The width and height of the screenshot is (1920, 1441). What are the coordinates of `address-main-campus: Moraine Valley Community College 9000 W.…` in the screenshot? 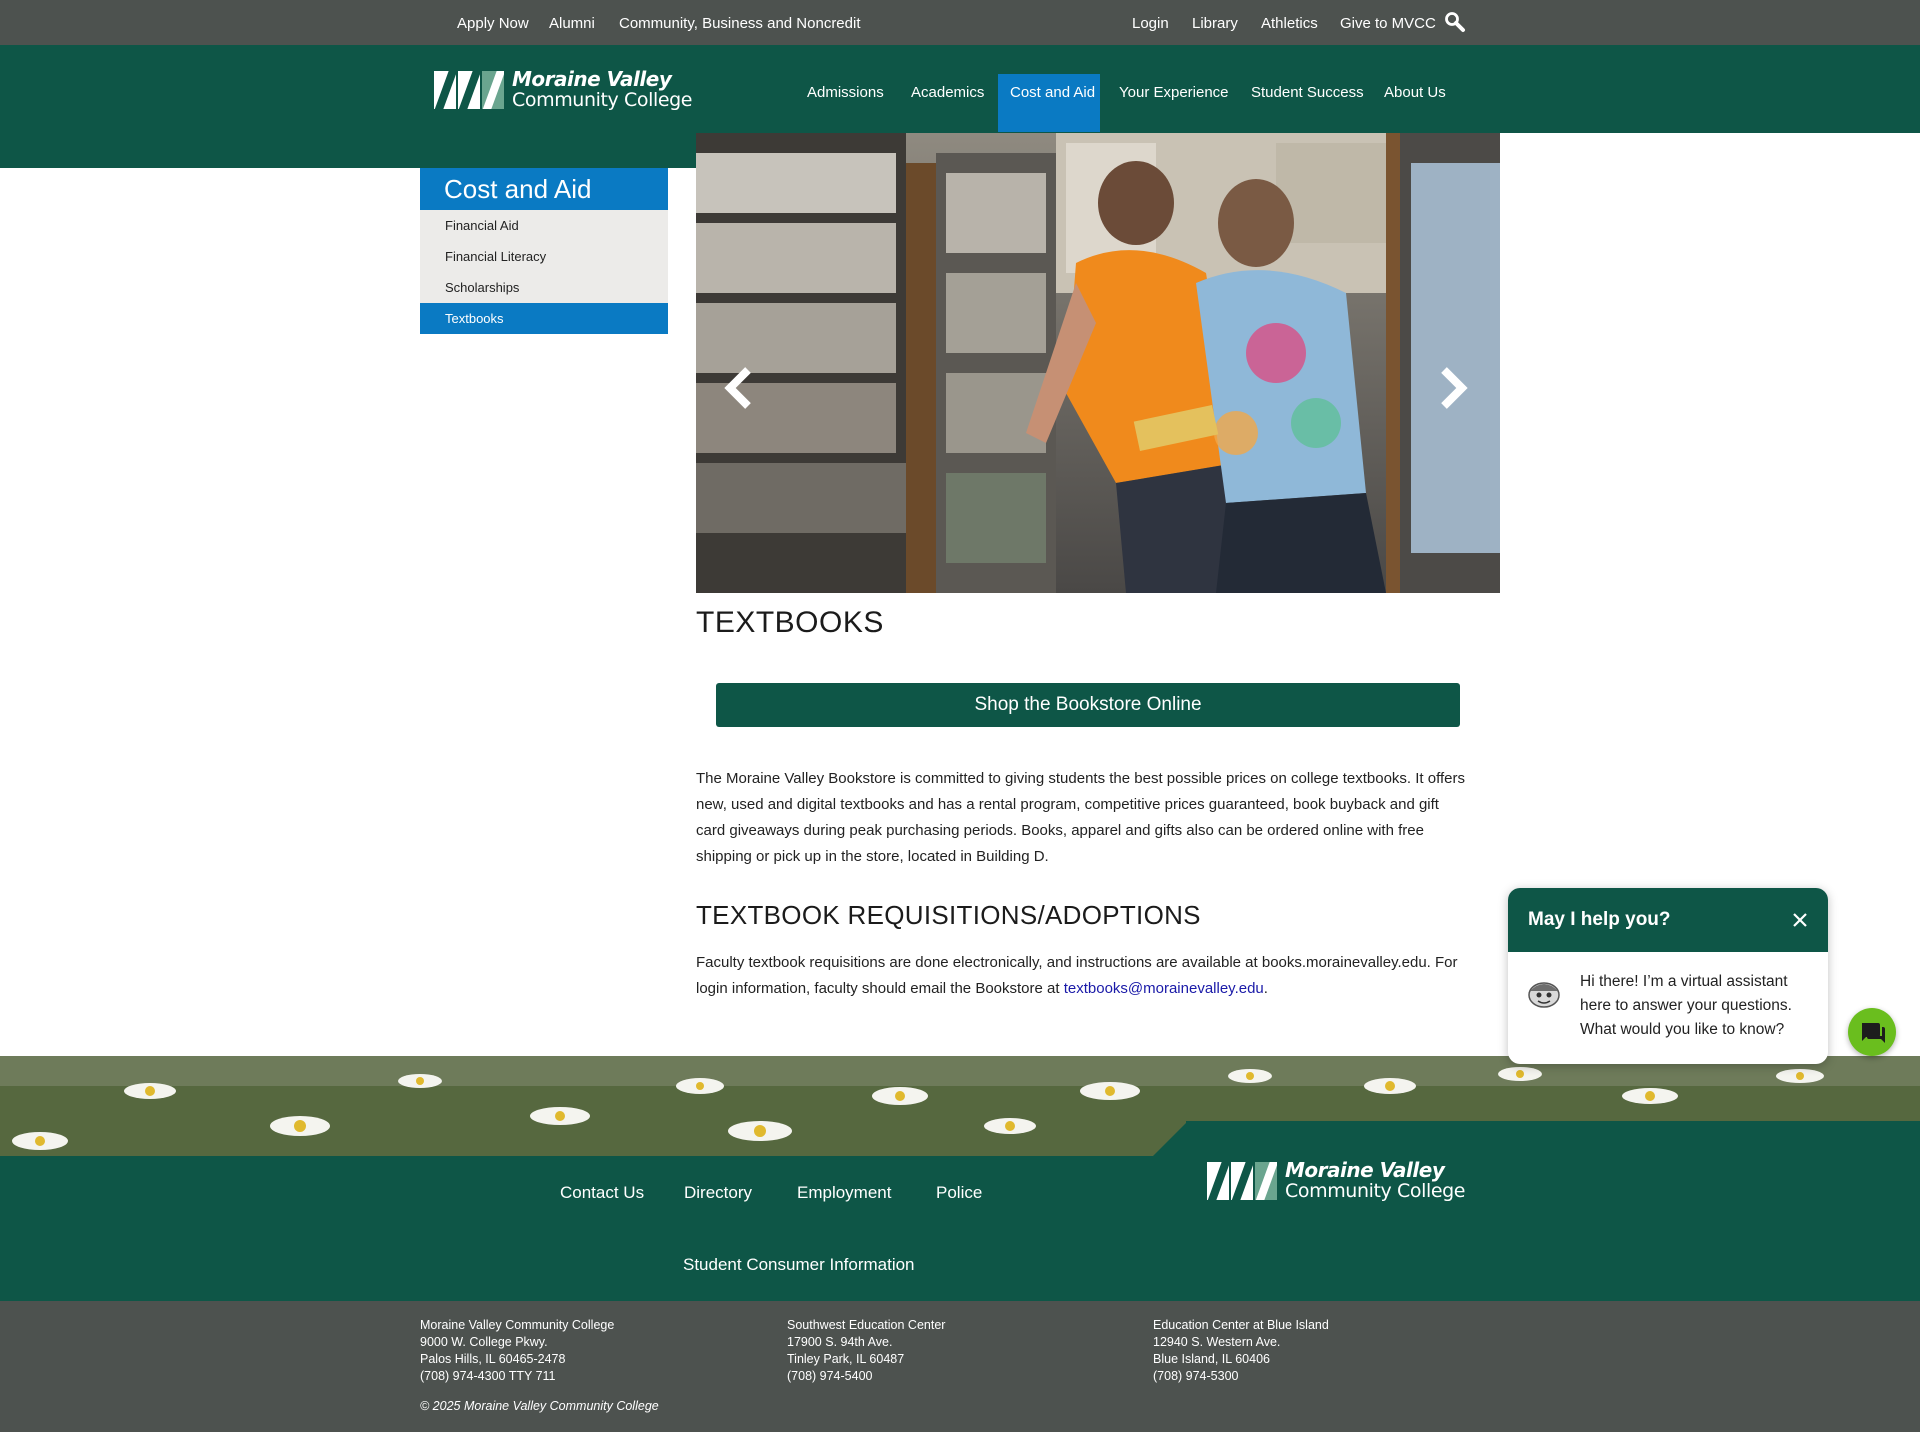 It's located at (517, 1351).